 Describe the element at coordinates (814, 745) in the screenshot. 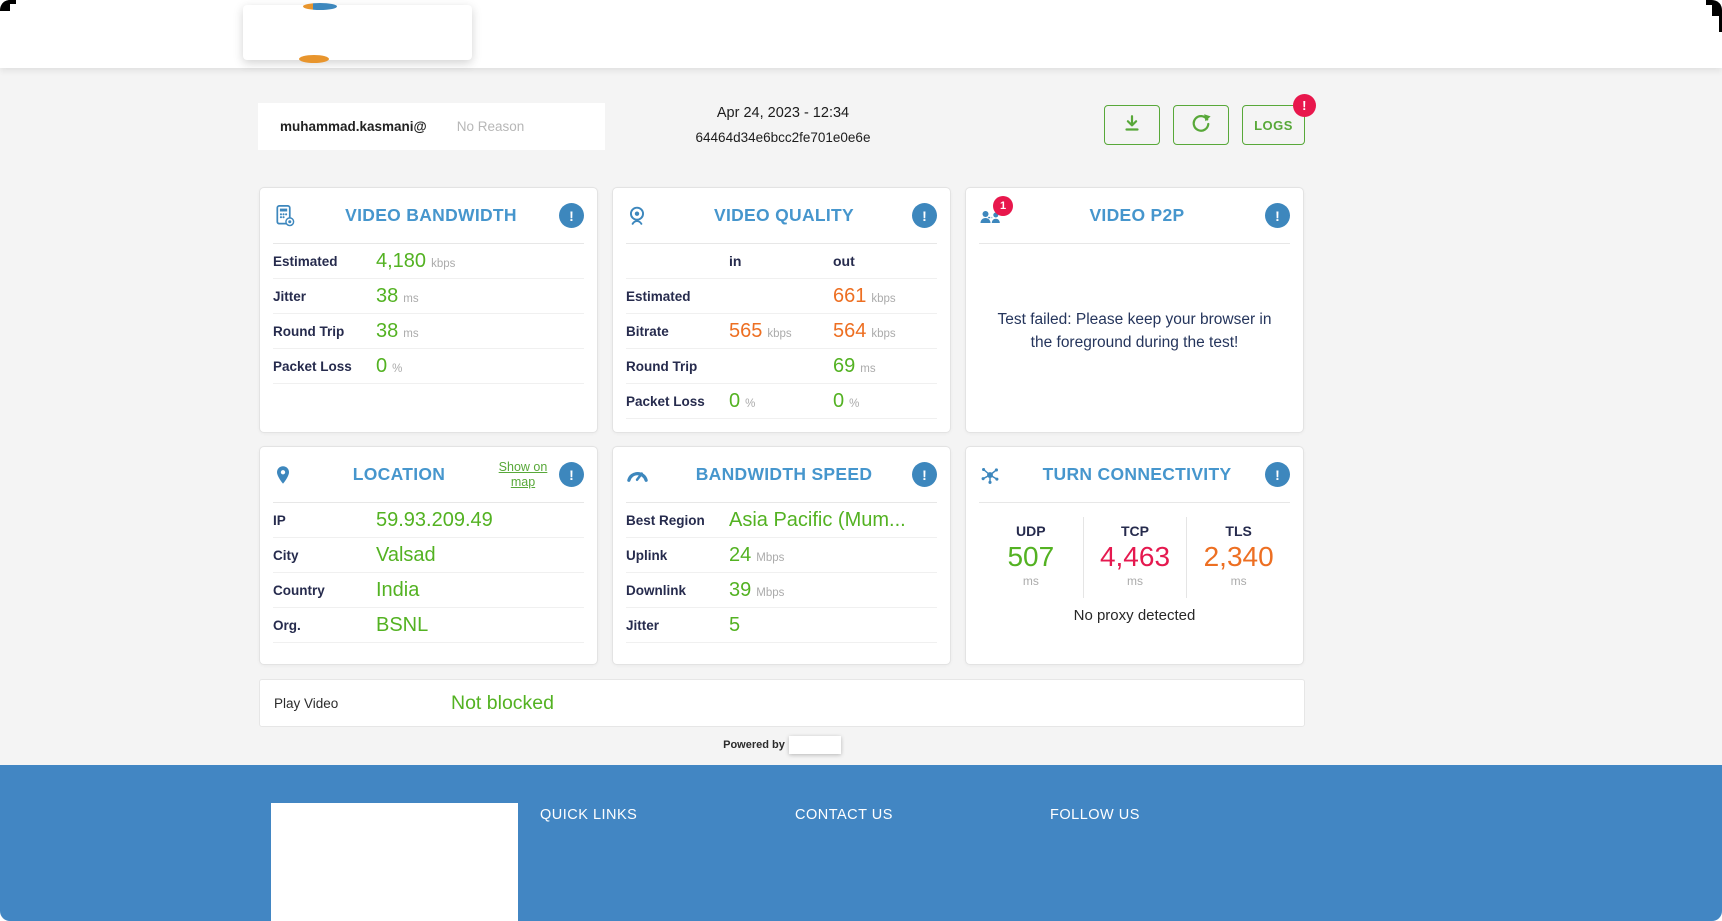

I see `powered-by-logo` at that location.